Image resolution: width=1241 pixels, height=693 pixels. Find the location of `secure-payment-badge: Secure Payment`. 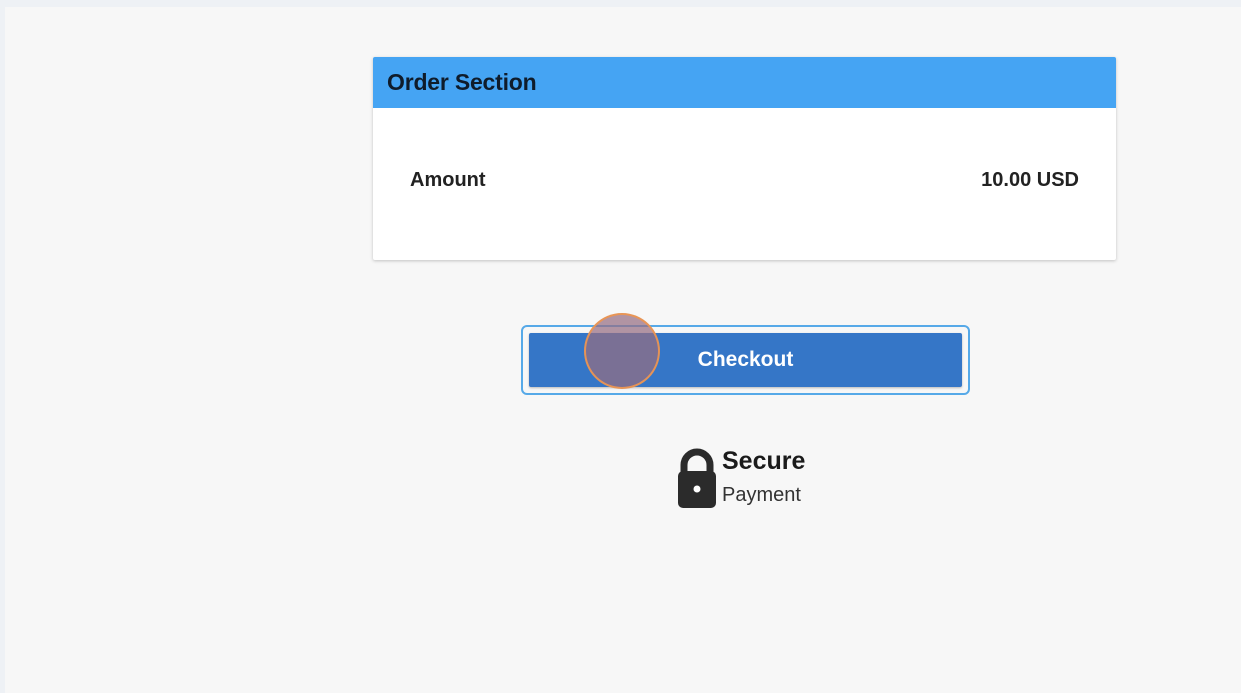

secure-payment-badge: Secure Payment is located at coordinates (752, 477).